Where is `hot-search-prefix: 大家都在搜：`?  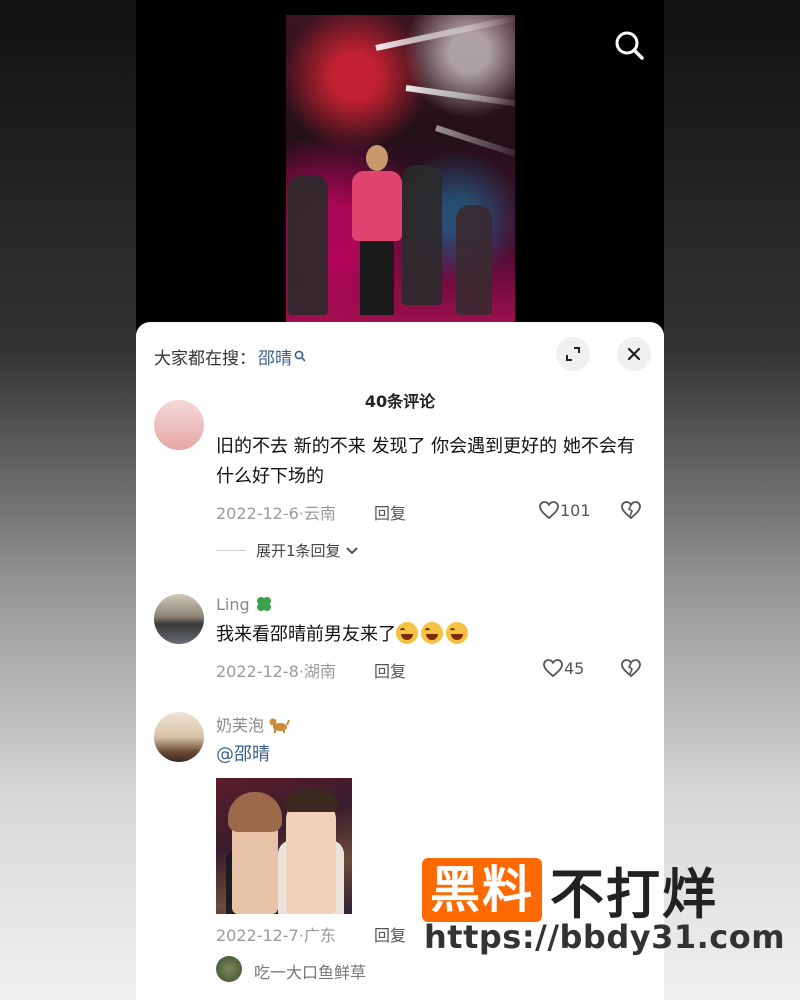 hot-search-prefix: 大家都在搜： is located at coordinates (205, 359).